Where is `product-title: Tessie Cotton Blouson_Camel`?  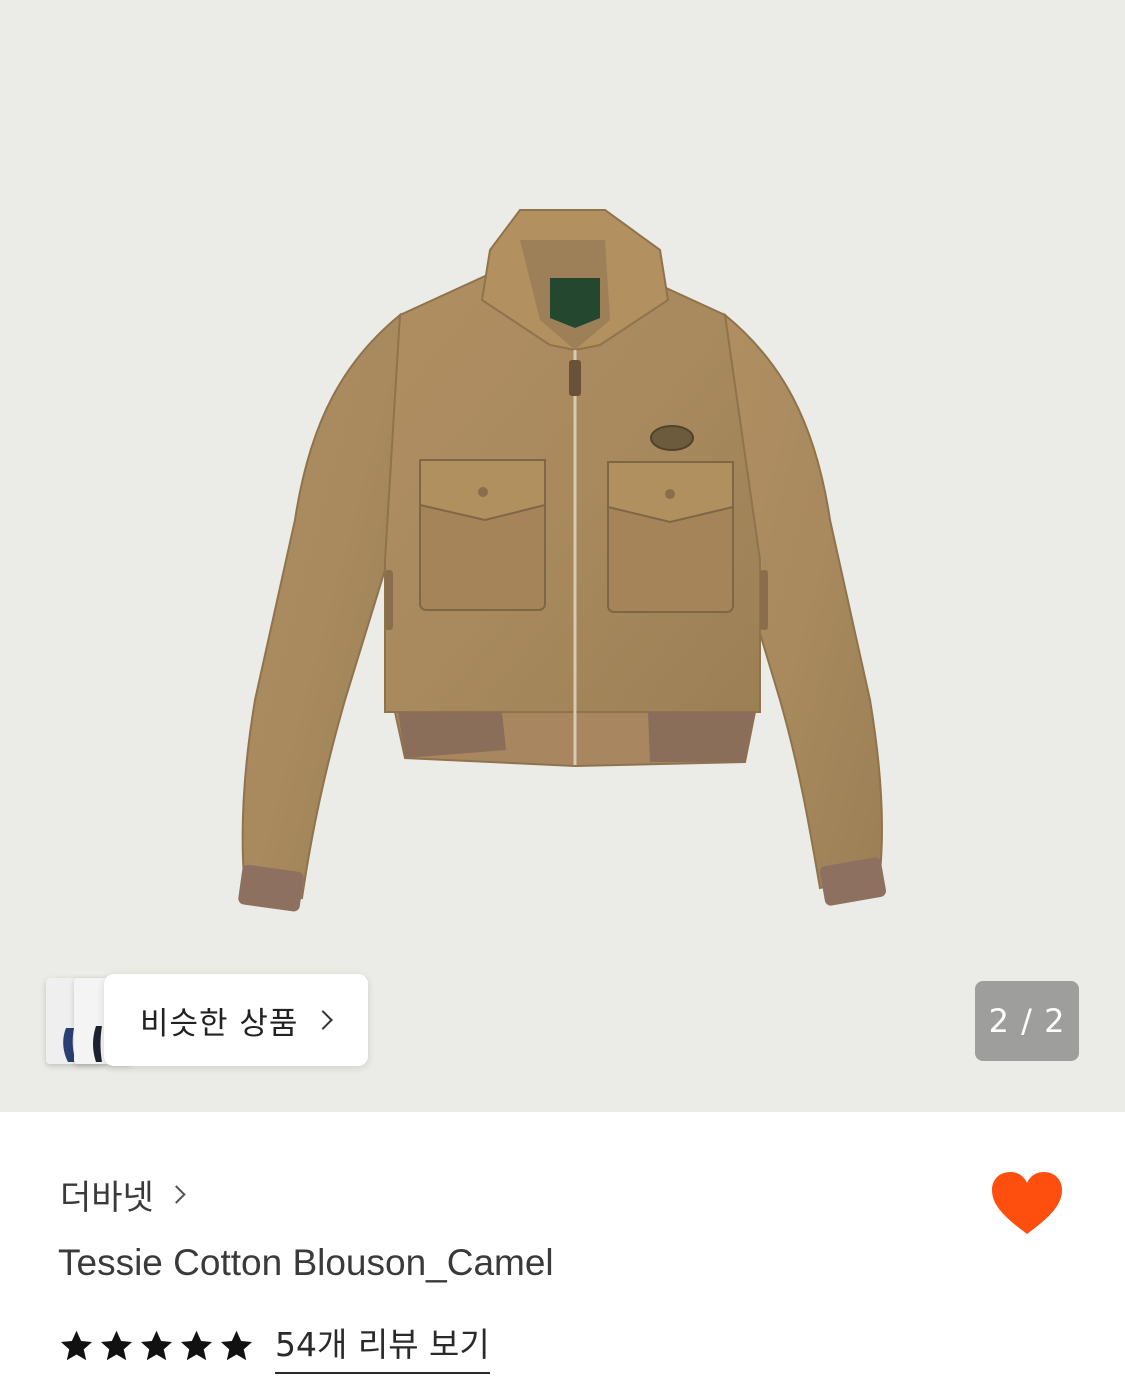
product-title: Tessie Cotton Blouson_Camel is located at coordinates (306, 1262).